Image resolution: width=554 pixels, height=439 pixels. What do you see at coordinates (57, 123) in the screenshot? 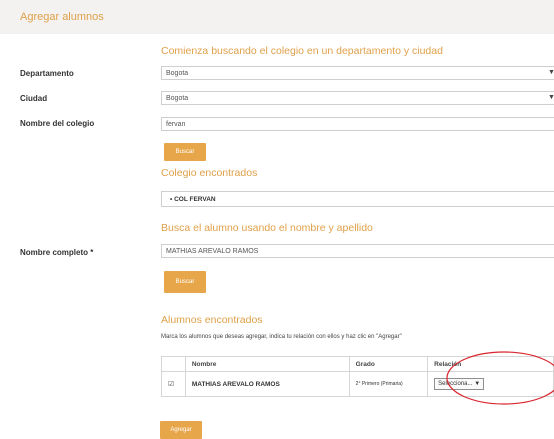
I see `school-name-label: Nombre del colegio` at bounding box center [57, 123].